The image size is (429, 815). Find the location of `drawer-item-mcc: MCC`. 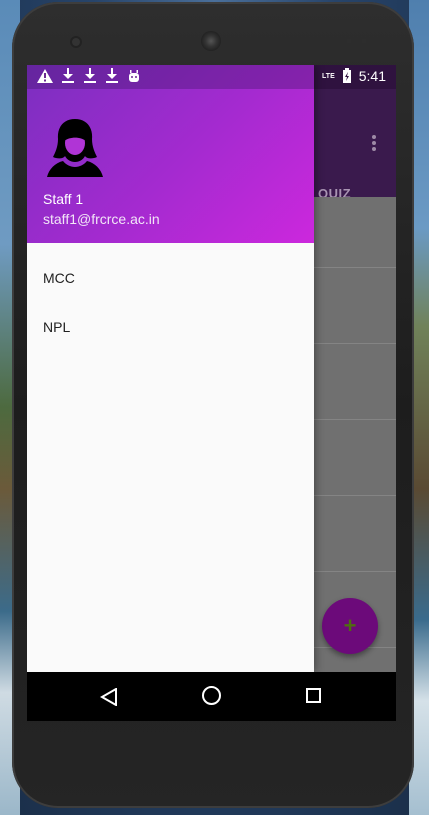

drawer-item-mcc: MCC is located at coordinates (59, 278).